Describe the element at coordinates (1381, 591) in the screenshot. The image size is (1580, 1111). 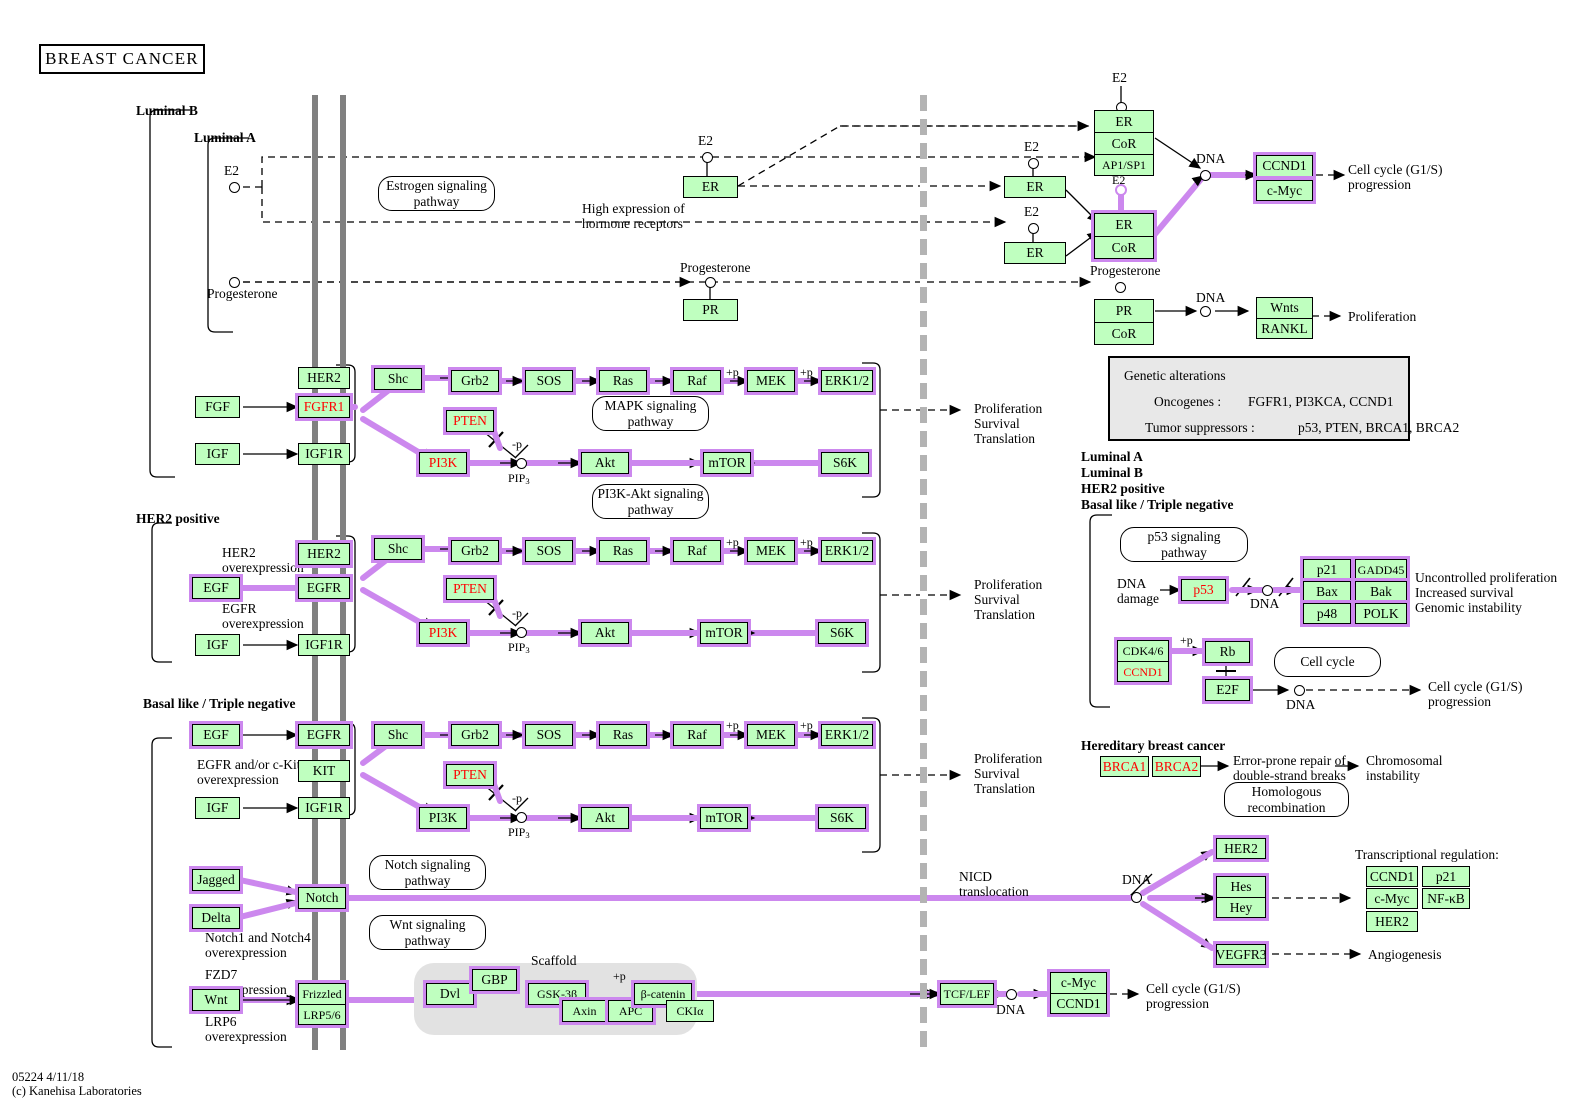
I see `node-bak: Bak` at that location.